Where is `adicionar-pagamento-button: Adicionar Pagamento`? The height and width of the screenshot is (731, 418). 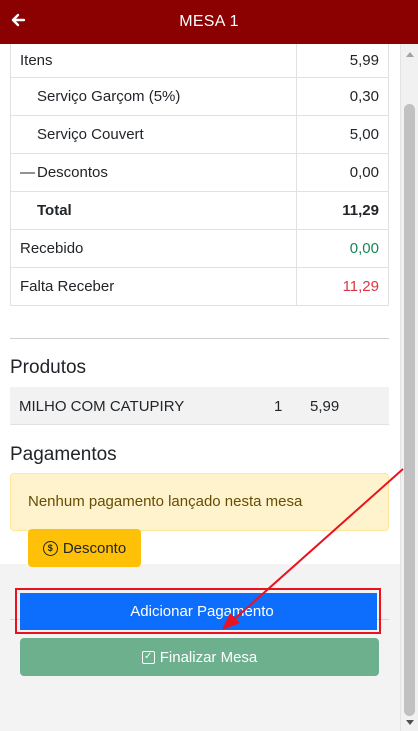
adicionar-pagamento-button: Adicionar Pagamento is located at coordinates (198, 611).